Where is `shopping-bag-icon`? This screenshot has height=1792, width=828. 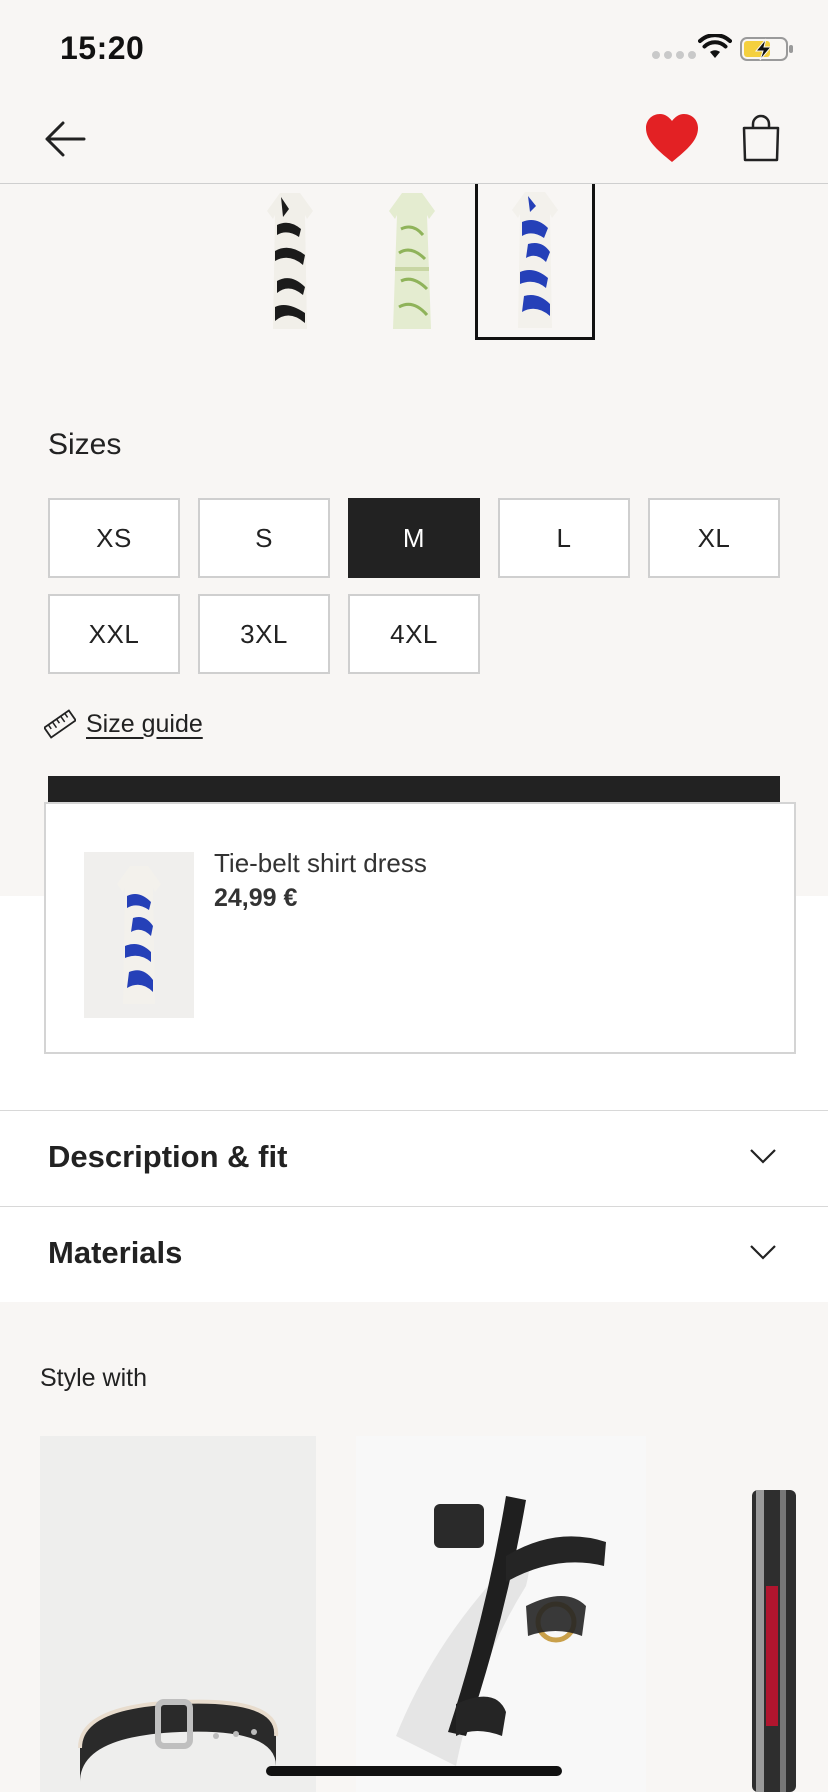
shopping-bag-icon is located at coordinates (761, 138).